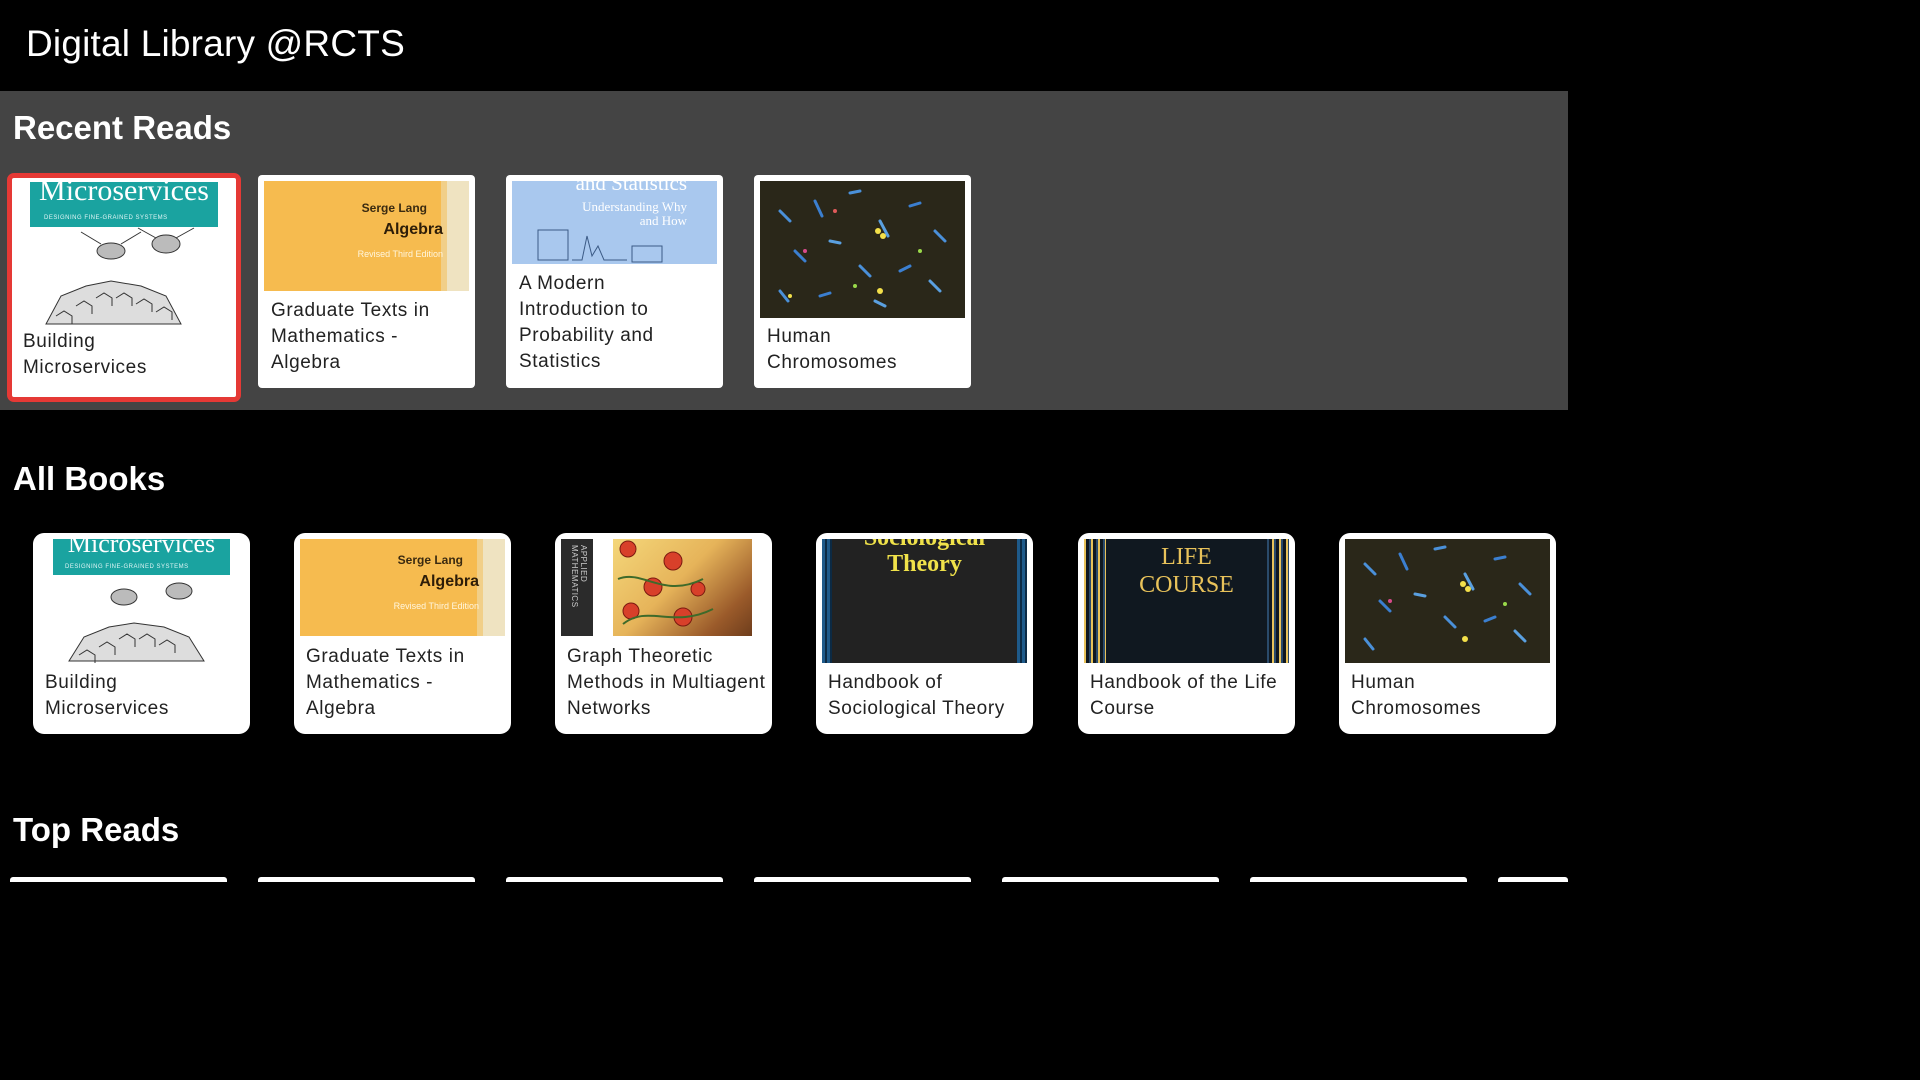  I want to click on recent-book-card-human-chromosomes: Human Chromosomes, so click(862, 281).